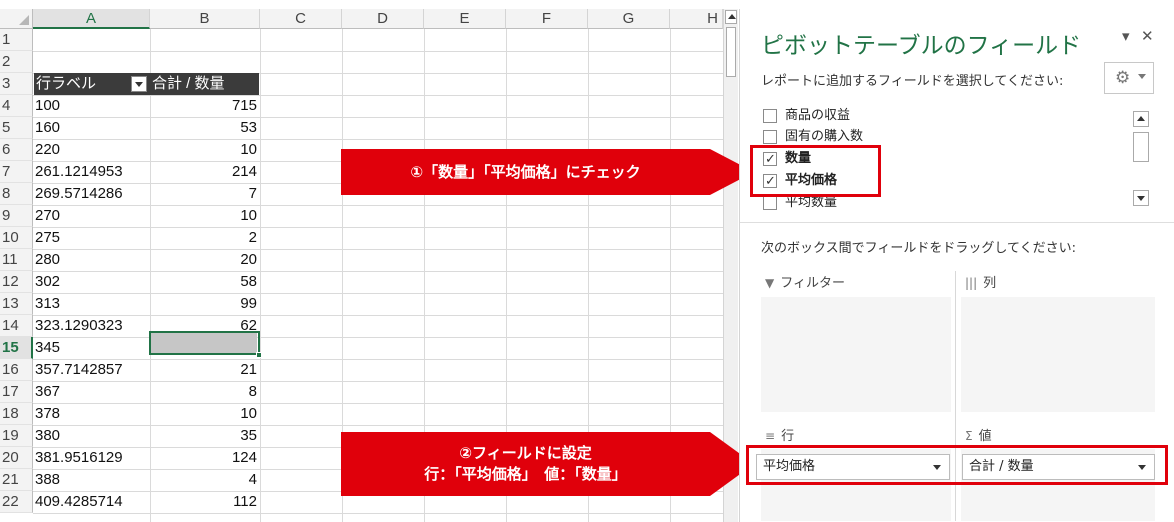 Image resolution: width=1174 pixels, height=522 pixels. I want to click on callout-check-fields: ①「数量」「平均価格」にチェック, so click(525, 172).